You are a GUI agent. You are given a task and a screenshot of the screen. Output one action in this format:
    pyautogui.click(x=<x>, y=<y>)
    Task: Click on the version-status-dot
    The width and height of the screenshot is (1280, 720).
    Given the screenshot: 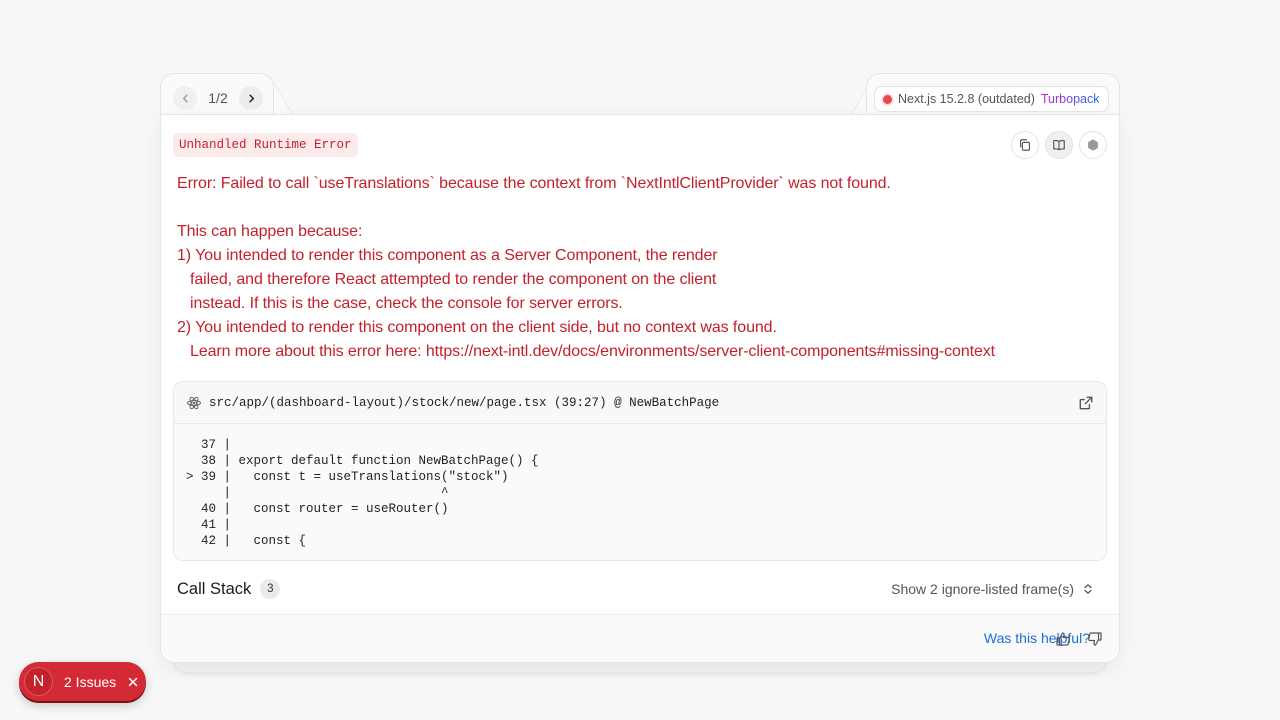 What is the action you would take?
    pyautogui.click(x=887, y=99)
    